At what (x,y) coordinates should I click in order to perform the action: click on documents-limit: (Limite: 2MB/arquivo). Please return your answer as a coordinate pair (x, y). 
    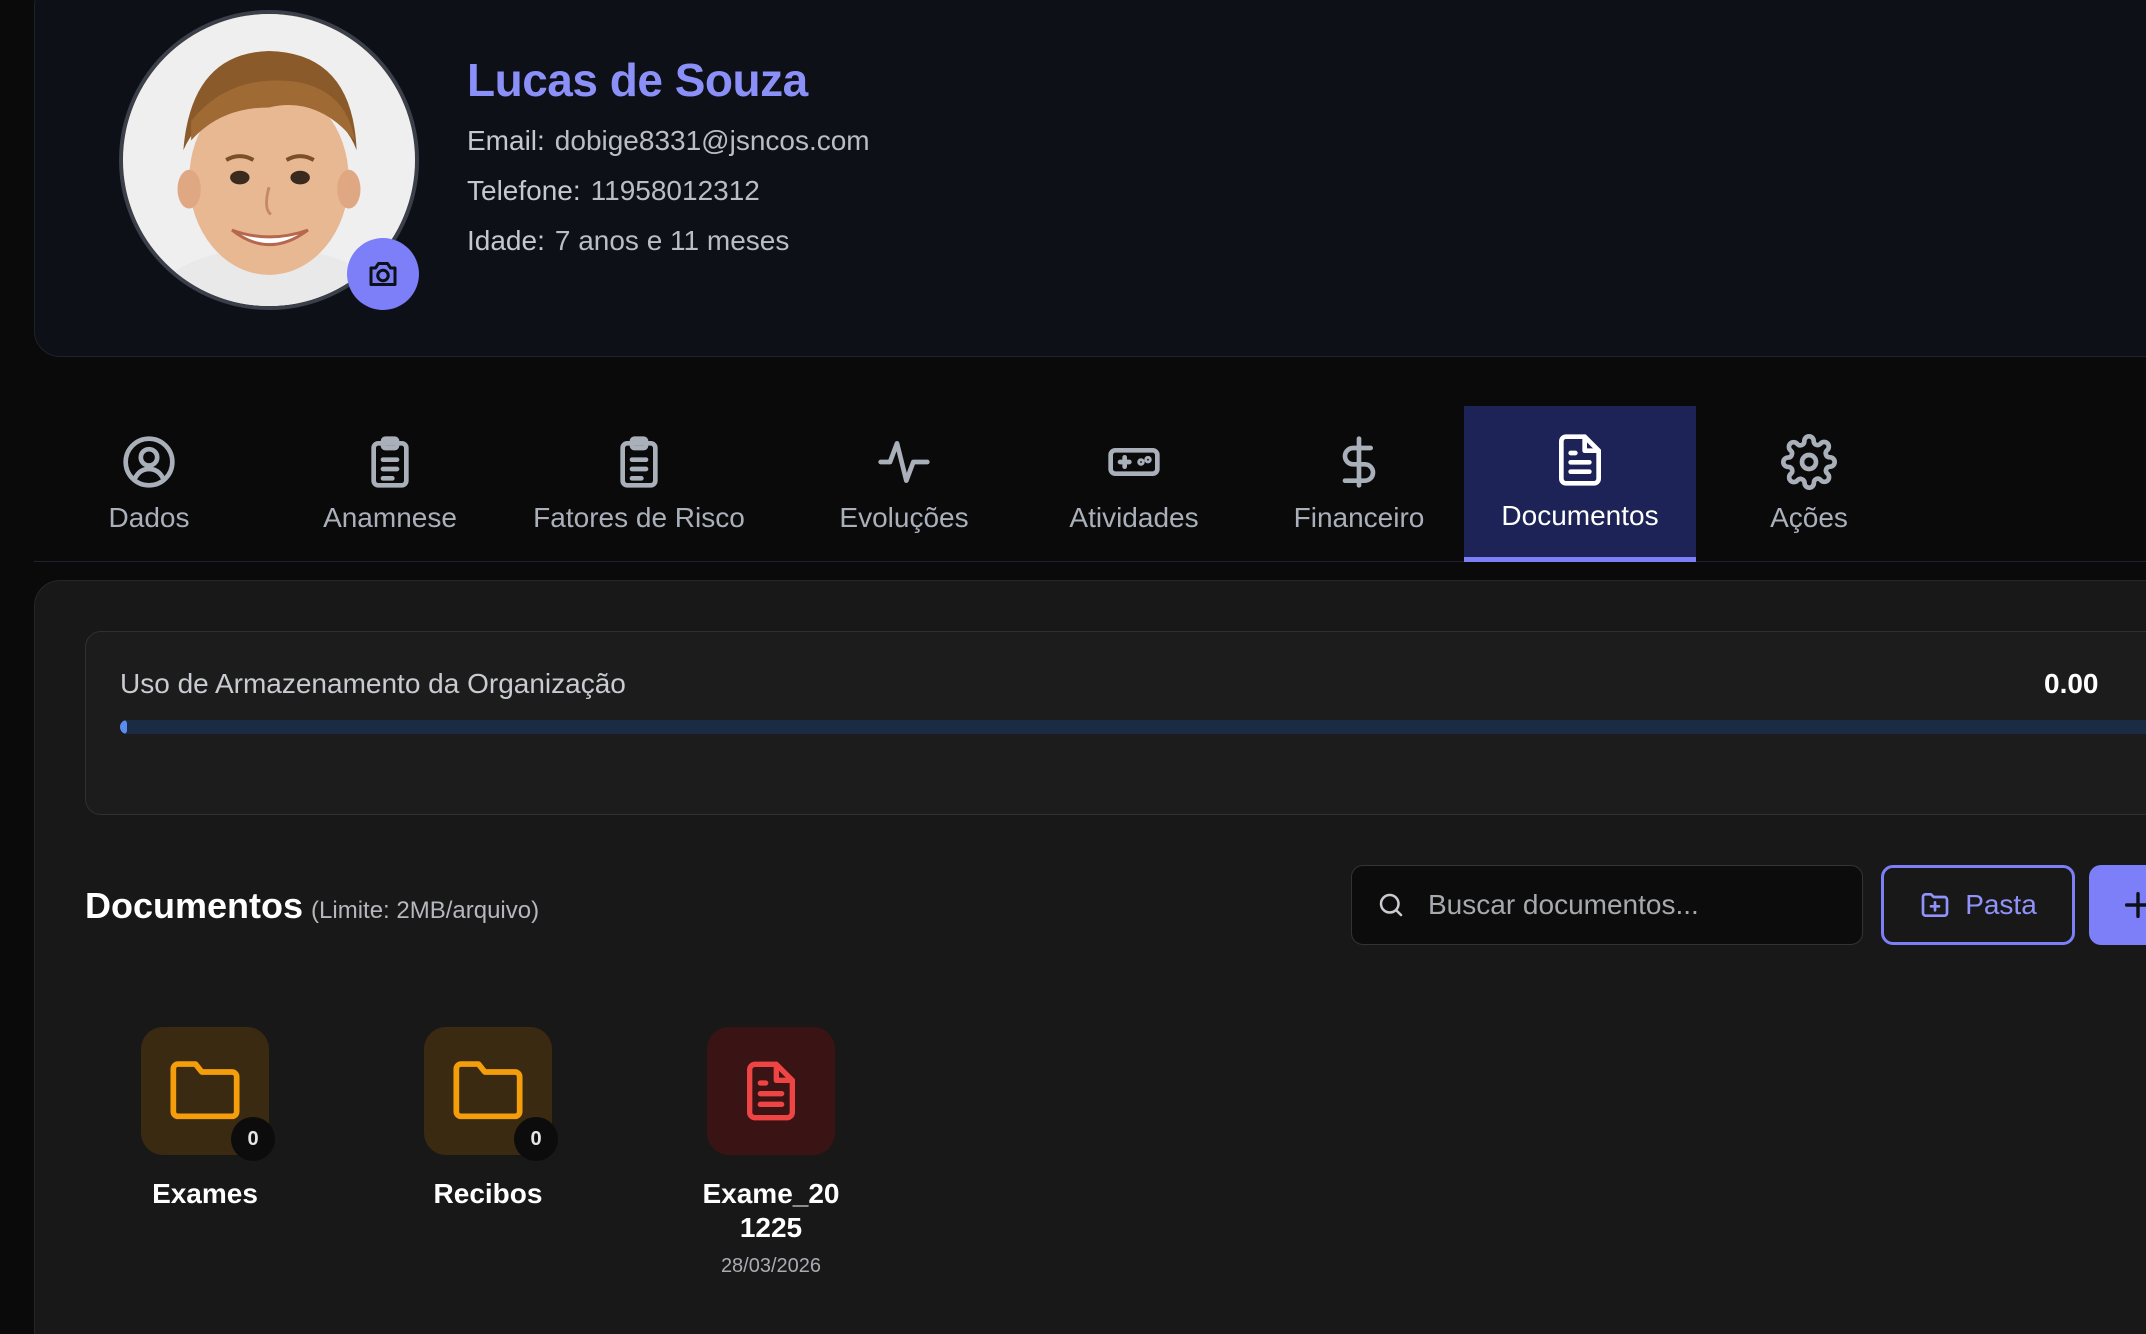
    Looking at the image, I should click on (425, 910).